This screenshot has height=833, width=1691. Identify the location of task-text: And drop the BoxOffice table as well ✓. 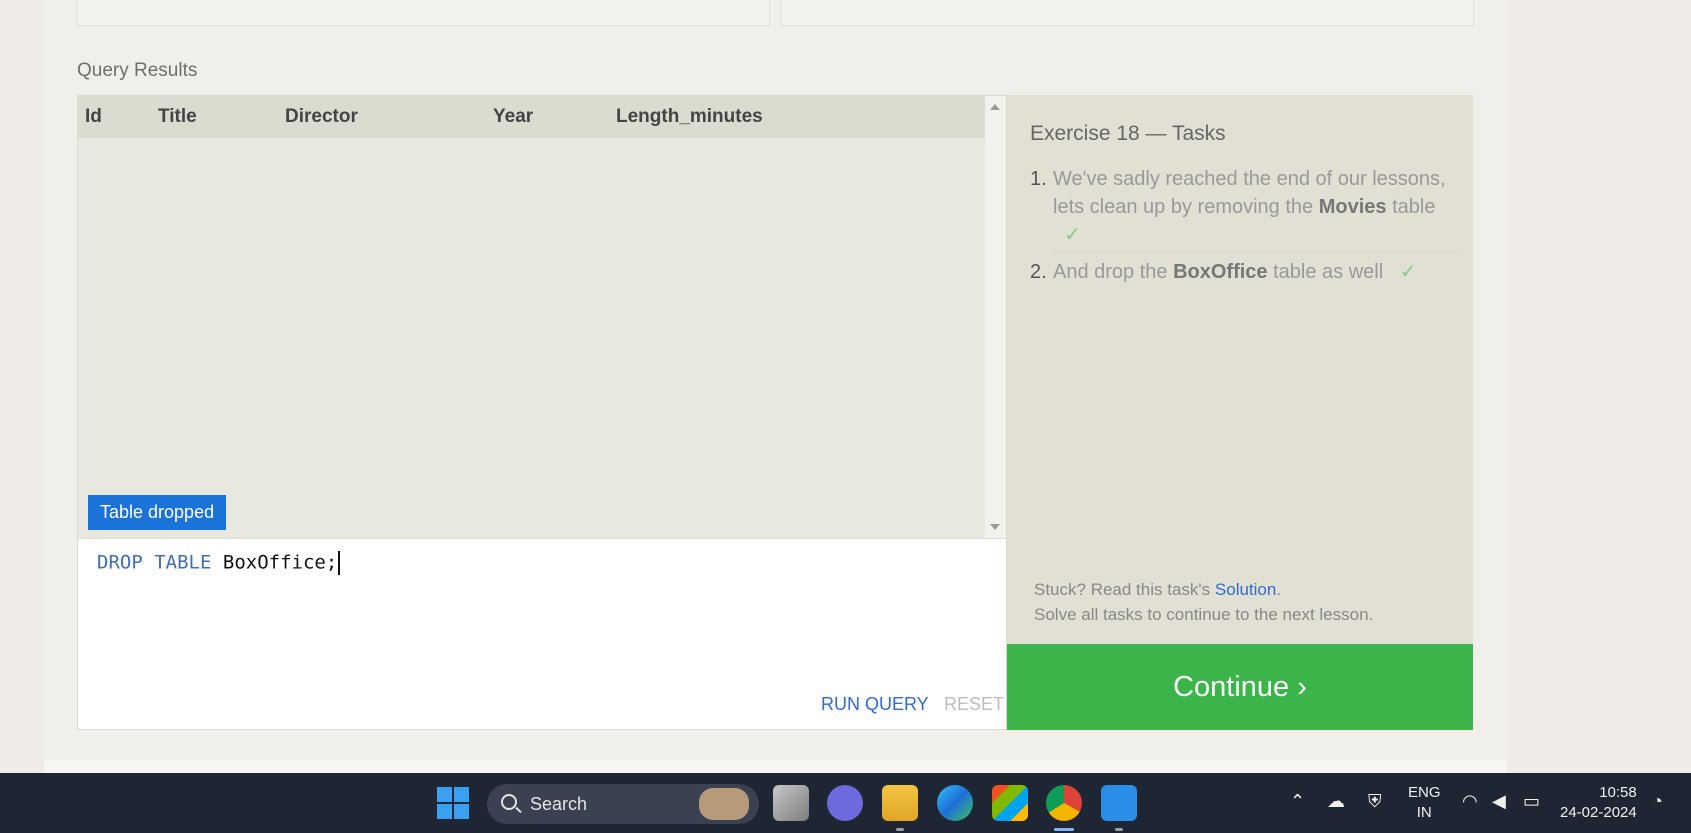
(1235, 272).